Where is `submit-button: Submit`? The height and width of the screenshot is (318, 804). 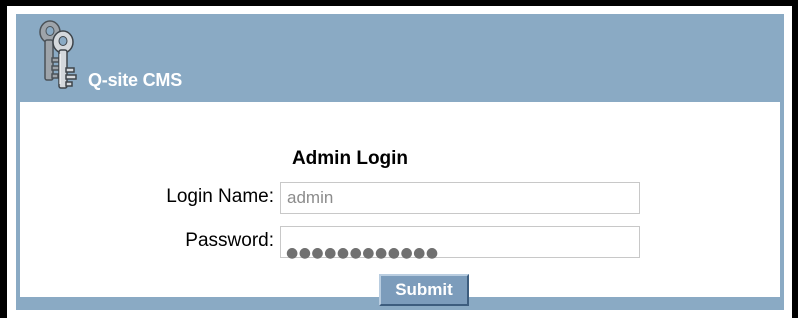
submit-button: Submit is located at coordinates (424, 290).